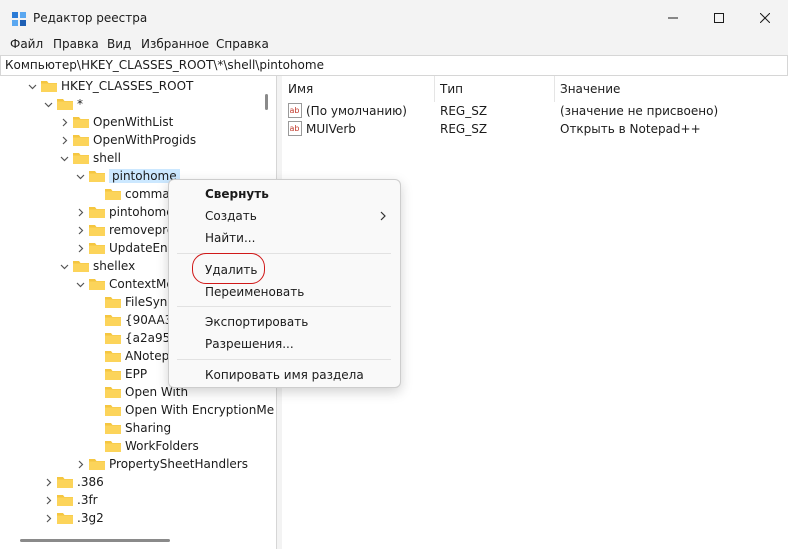 This screenshot has height=549, width=788. Describe the element at coordinates (175, 44) in the screenshot. I see `menu-favorites: Избранное` at that location.